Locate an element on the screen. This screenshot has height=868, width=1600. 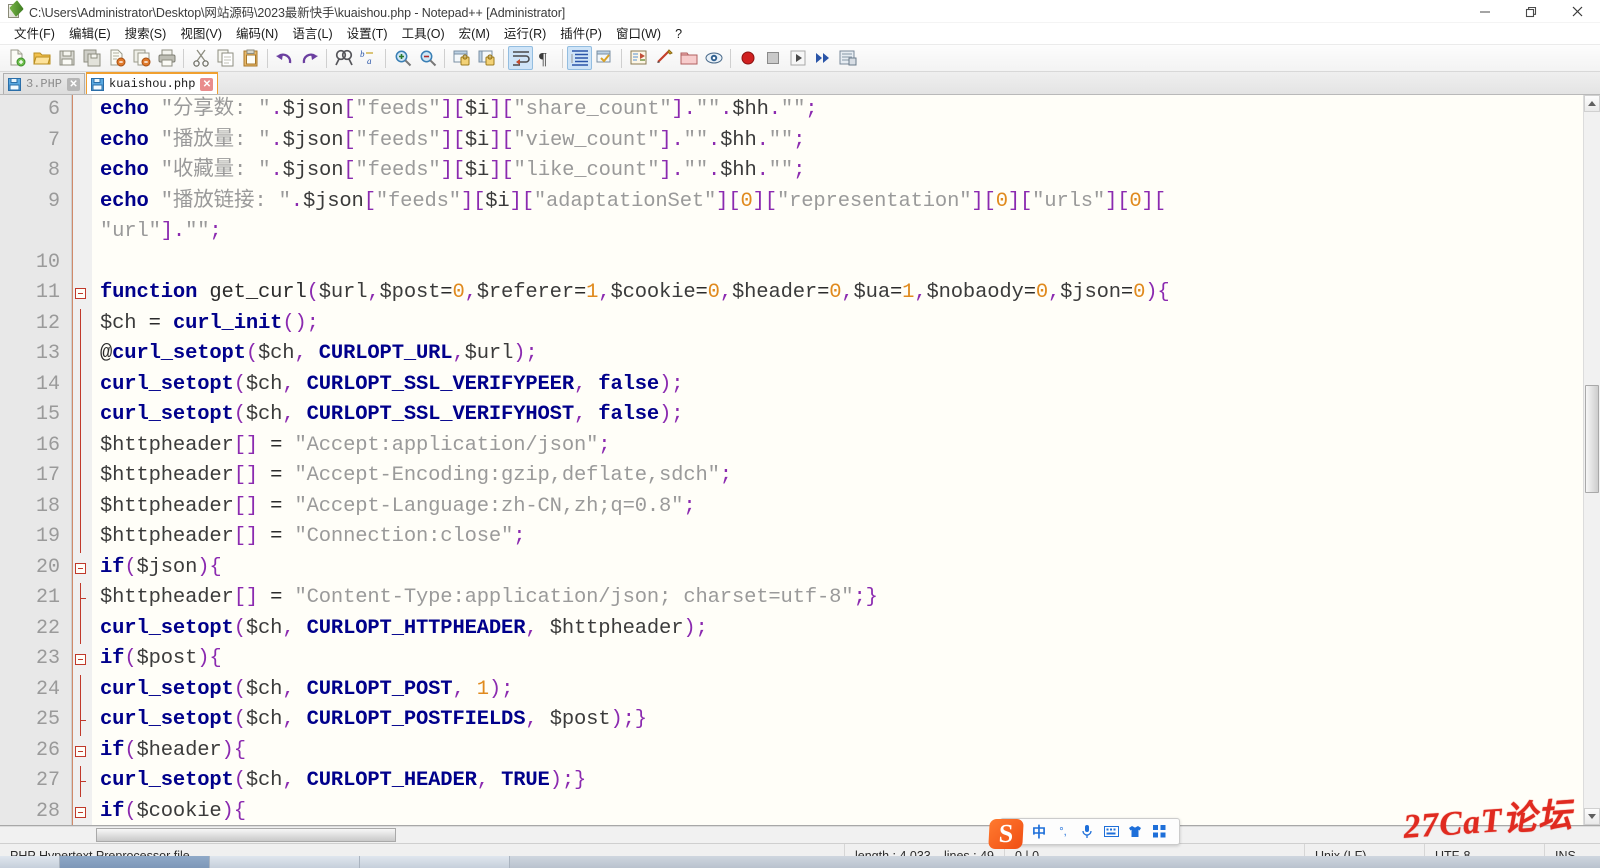
code-line: $httpheader[] = "Connection:close"; is located at coordinates (846, 537).